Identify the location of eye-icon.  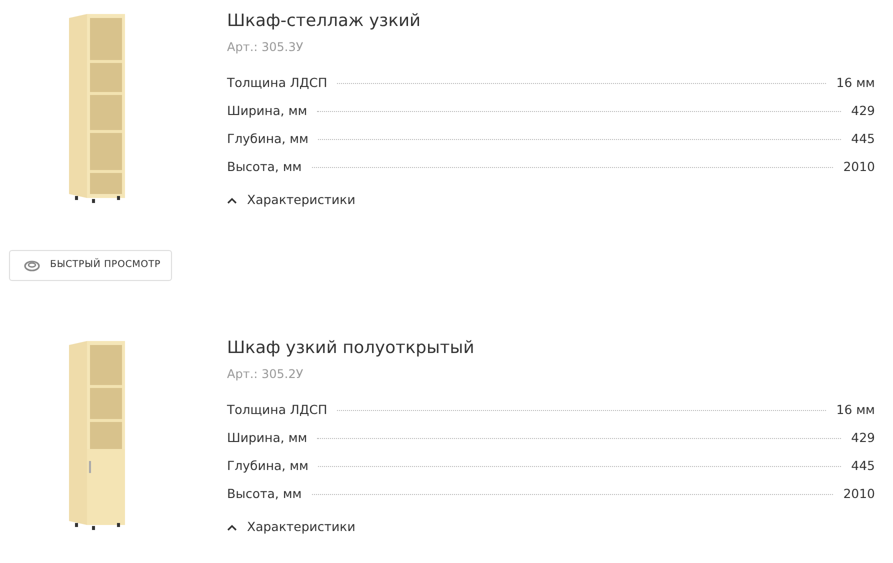
(32, 266).